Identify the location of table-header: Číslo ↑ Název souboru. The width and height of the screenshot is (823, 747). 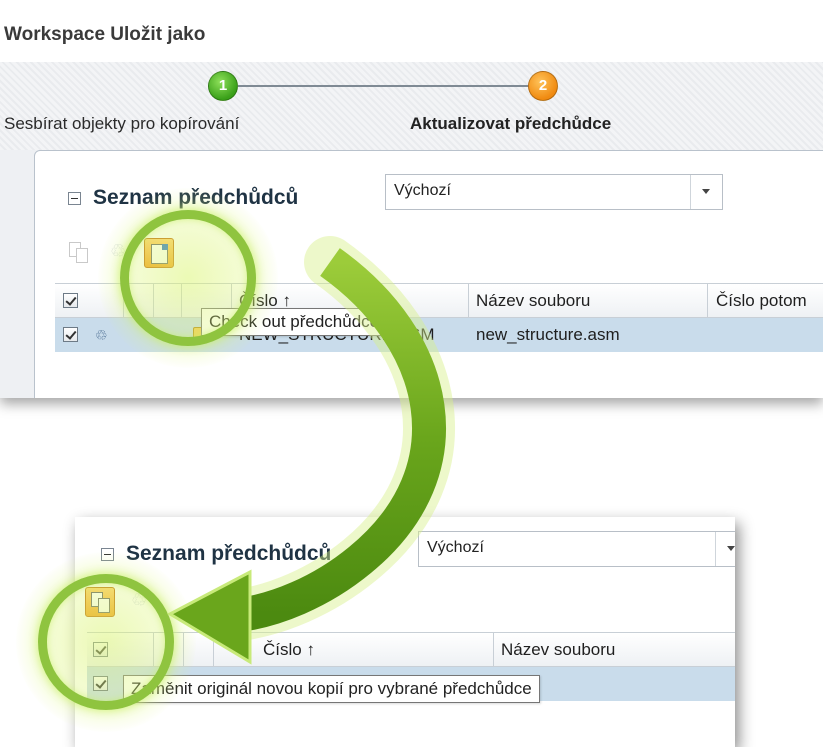
(411, 650).